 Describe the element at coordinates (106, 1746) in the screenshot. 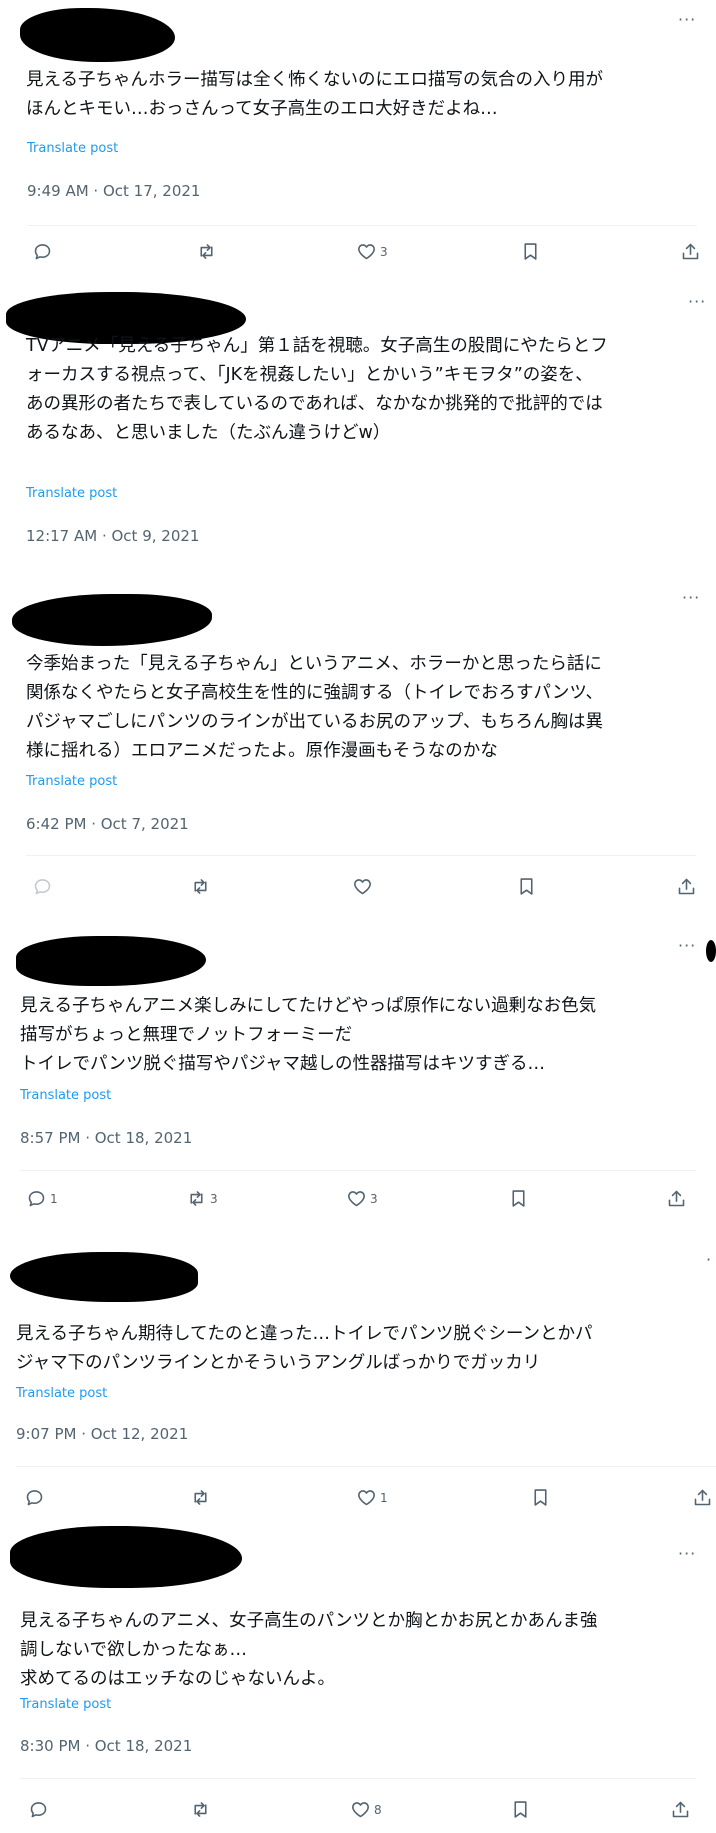

I see `post-timestamp: 8:30 PM · Oct 18, 2021` at that location.